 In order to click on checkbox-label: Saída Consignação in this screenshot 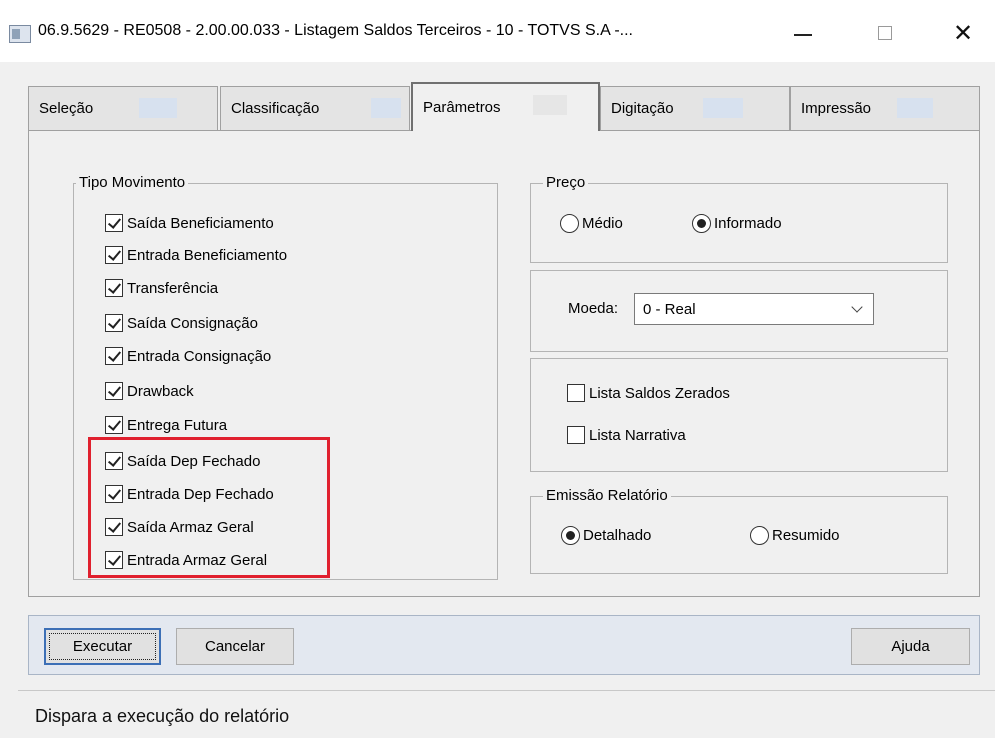, I will do `click(192, 323)`.